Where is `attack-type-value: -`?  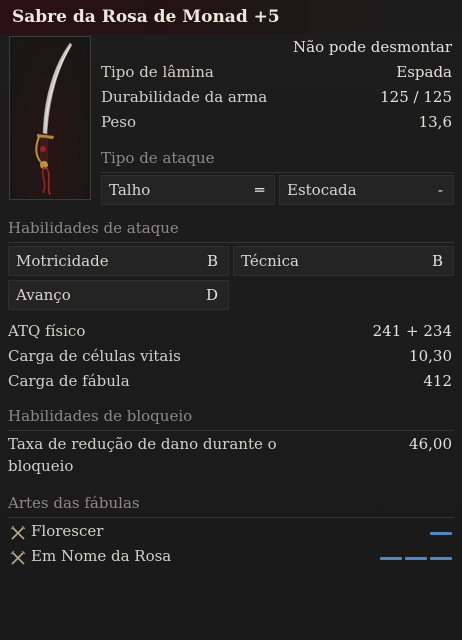 attack-type-value: - is located at coordinates (440, 190).